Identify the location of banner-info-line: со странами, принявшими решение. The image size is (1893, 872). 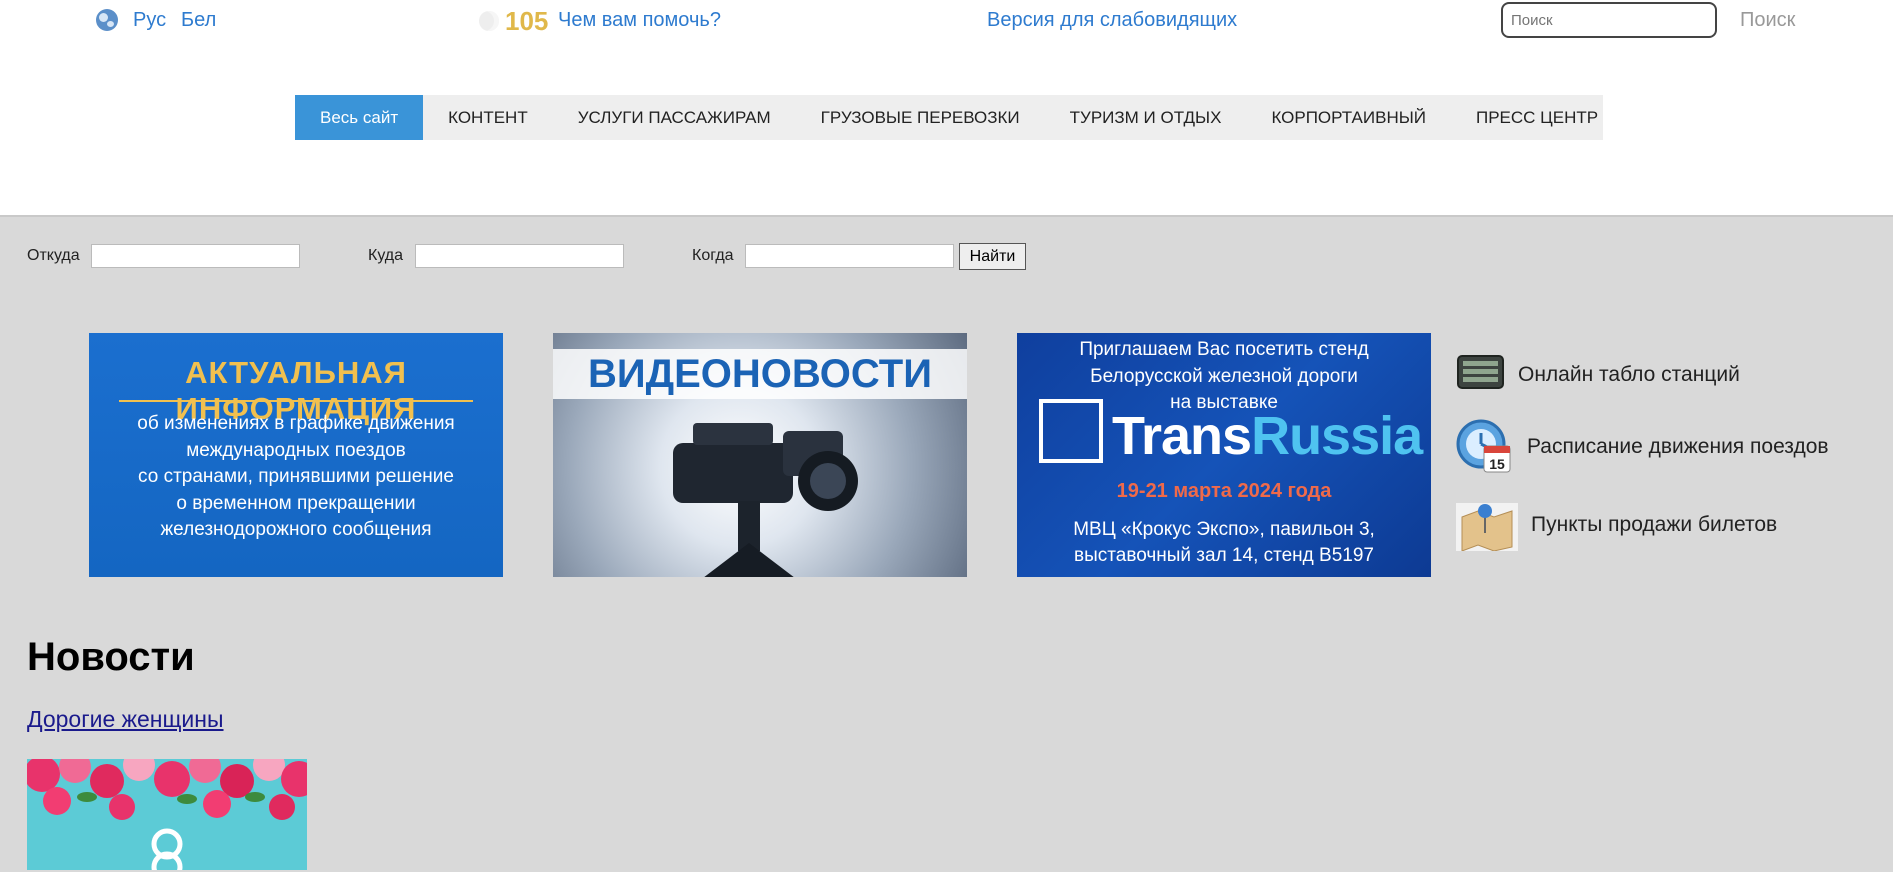
(296, 476).